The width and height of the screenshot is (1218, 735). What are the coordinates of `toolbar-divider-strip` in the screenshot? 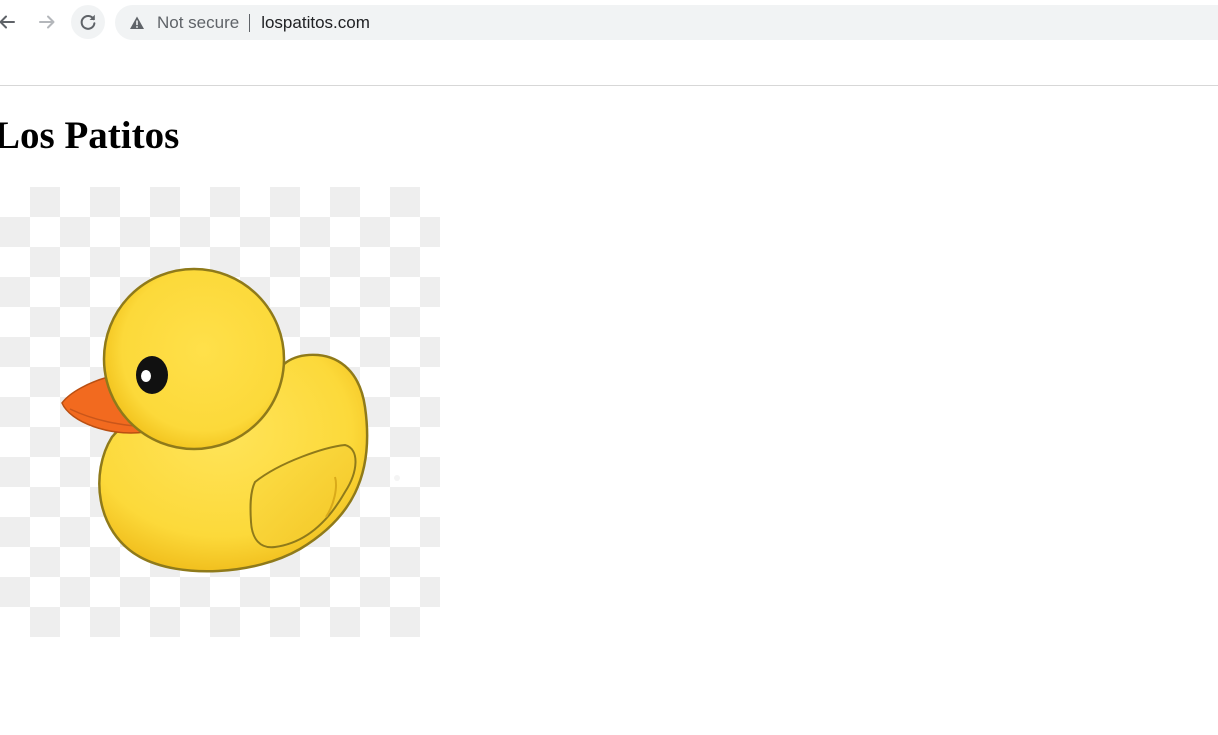 It's located at (609, 66).